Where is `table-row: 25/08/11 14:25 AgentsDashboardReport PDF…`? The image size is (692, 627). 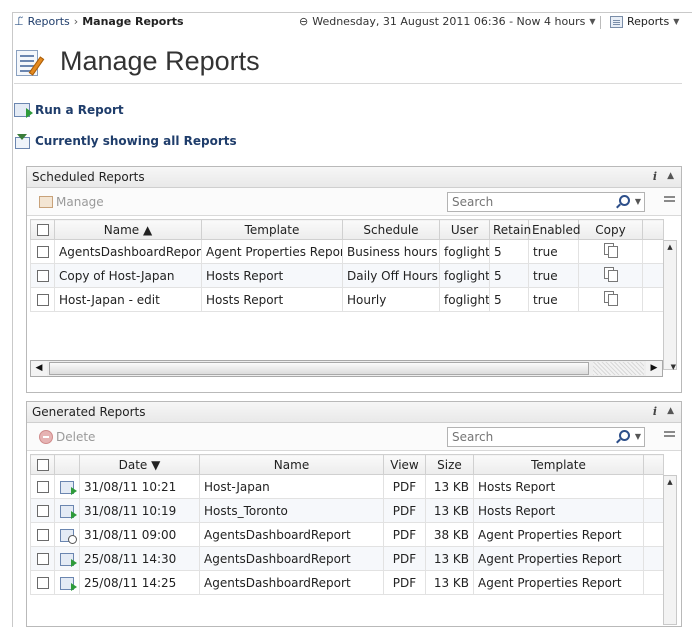 table-row: 25/08/11 14:25 AgentsDashboardReport PDF… is located at coordinates (347, 582).